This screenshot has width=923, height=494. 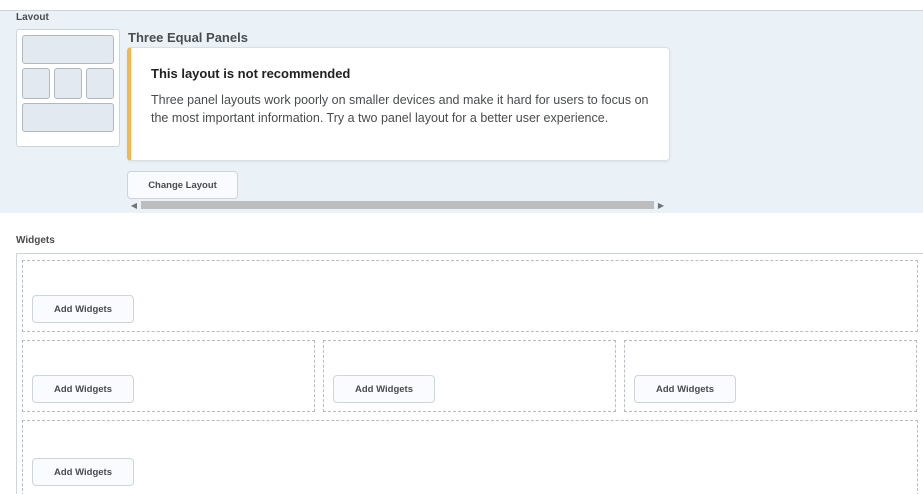 What do you see at coordinates (182, 185) in the screenshot?
I see `change-layout-button: Change Layout` at bounding box center [182, 185].